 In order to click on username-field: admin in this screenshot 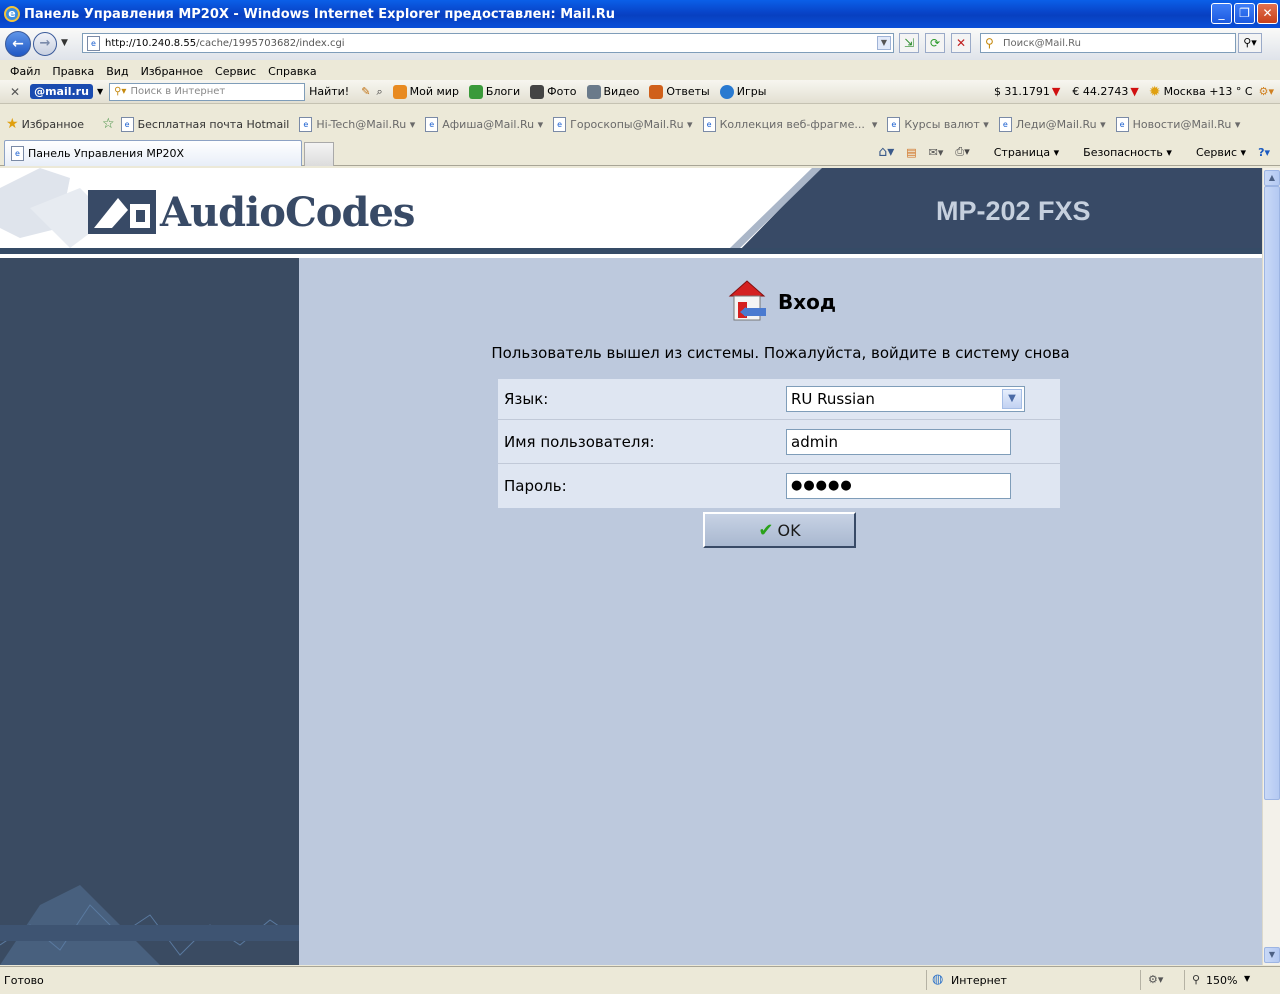, I will do `click(898, 442)`.